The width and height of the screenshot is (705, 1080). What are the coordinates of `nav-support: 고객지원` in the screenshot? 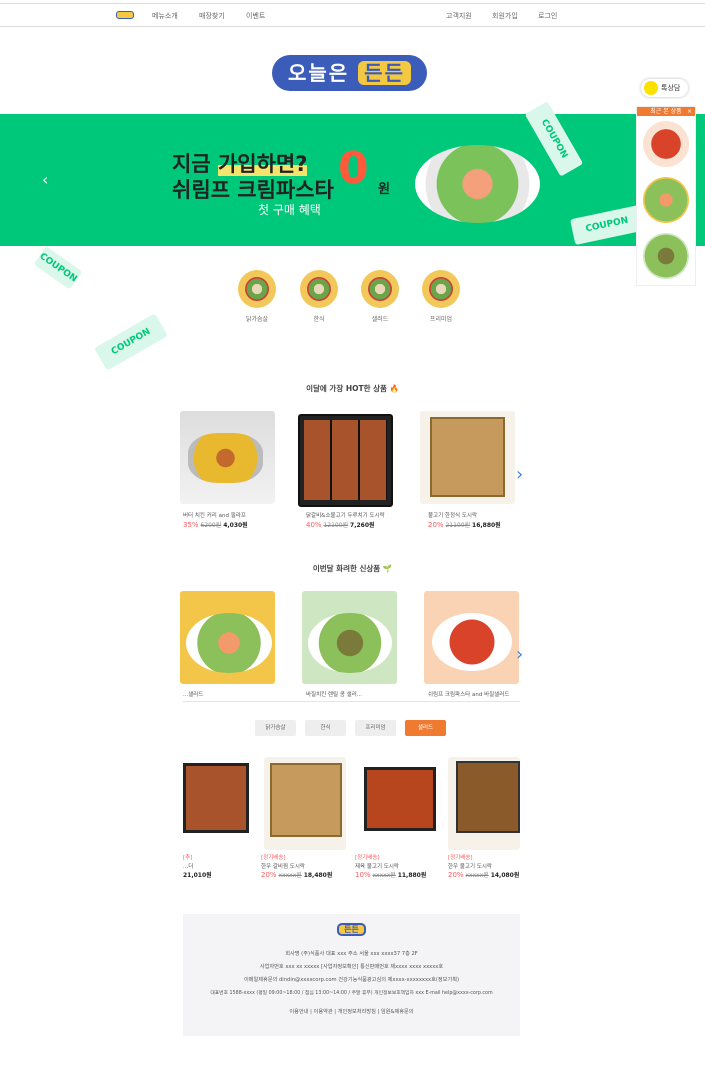 It's located at (459, 16).